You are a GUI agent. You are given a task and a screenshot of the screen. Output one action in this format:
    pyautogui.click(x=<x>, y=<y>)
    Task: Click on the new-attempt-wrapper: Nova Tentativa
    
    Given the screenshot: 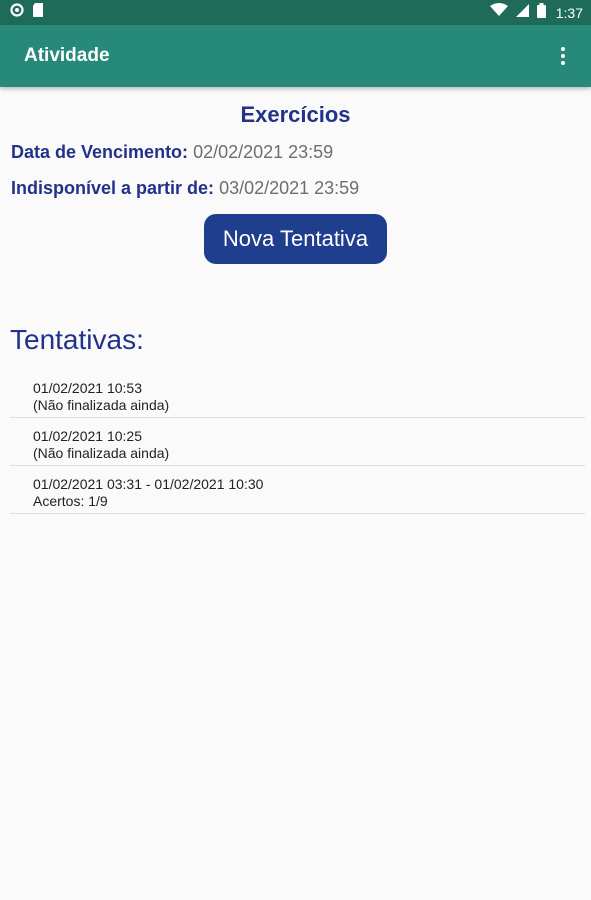 What is the action you would take?
    pyautogui.click(x=295, y=239)
    